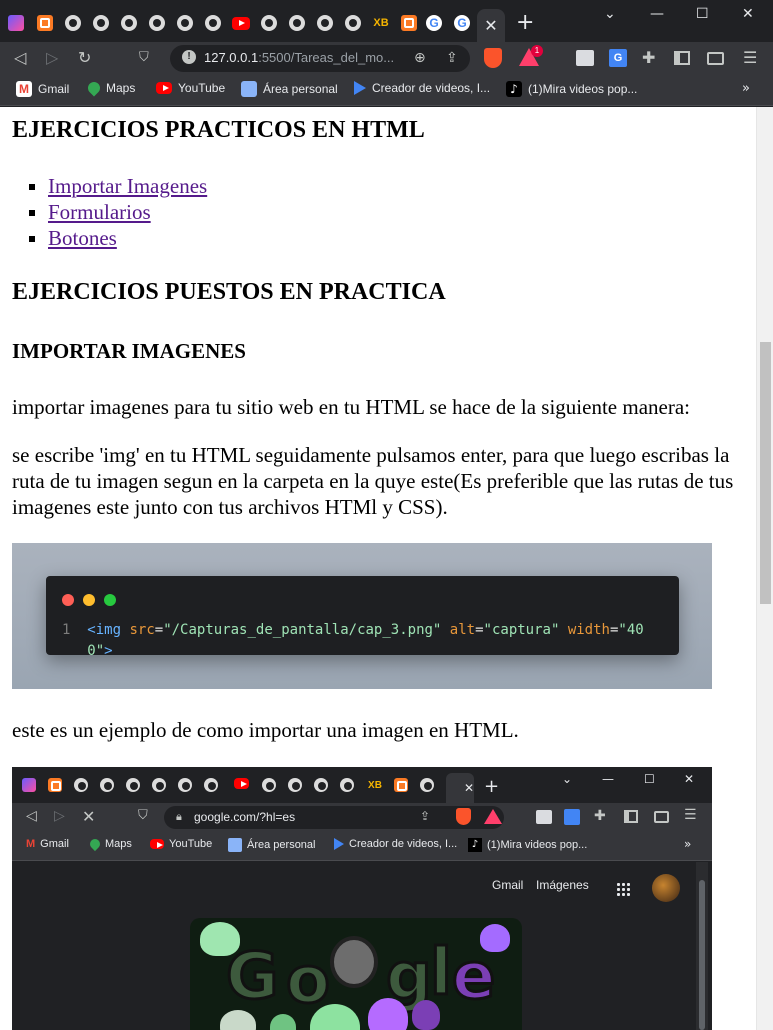  I want to click on red-dot, so click(68, 600).